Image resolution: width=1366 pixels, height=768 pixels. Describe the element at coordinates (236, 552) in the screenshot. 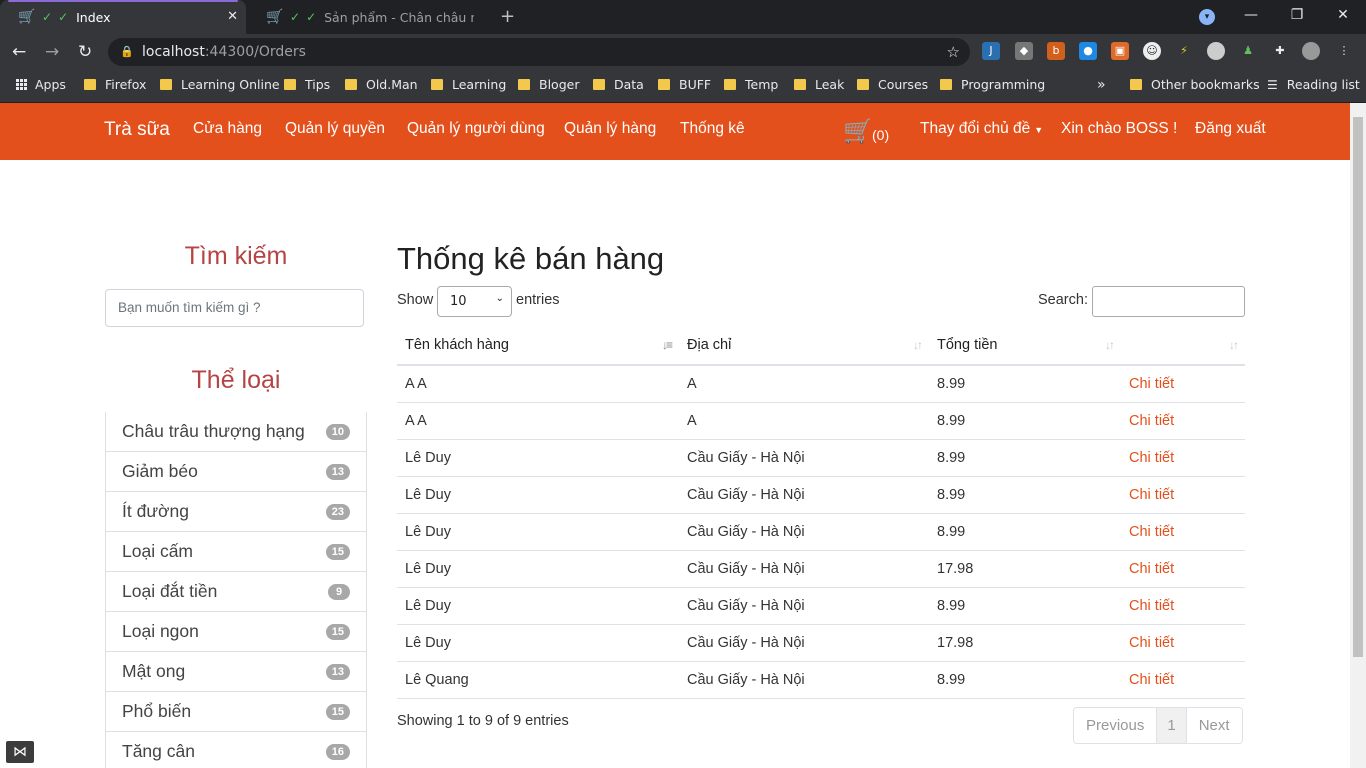

I see `category-item: Loại cấm 15` at that location.